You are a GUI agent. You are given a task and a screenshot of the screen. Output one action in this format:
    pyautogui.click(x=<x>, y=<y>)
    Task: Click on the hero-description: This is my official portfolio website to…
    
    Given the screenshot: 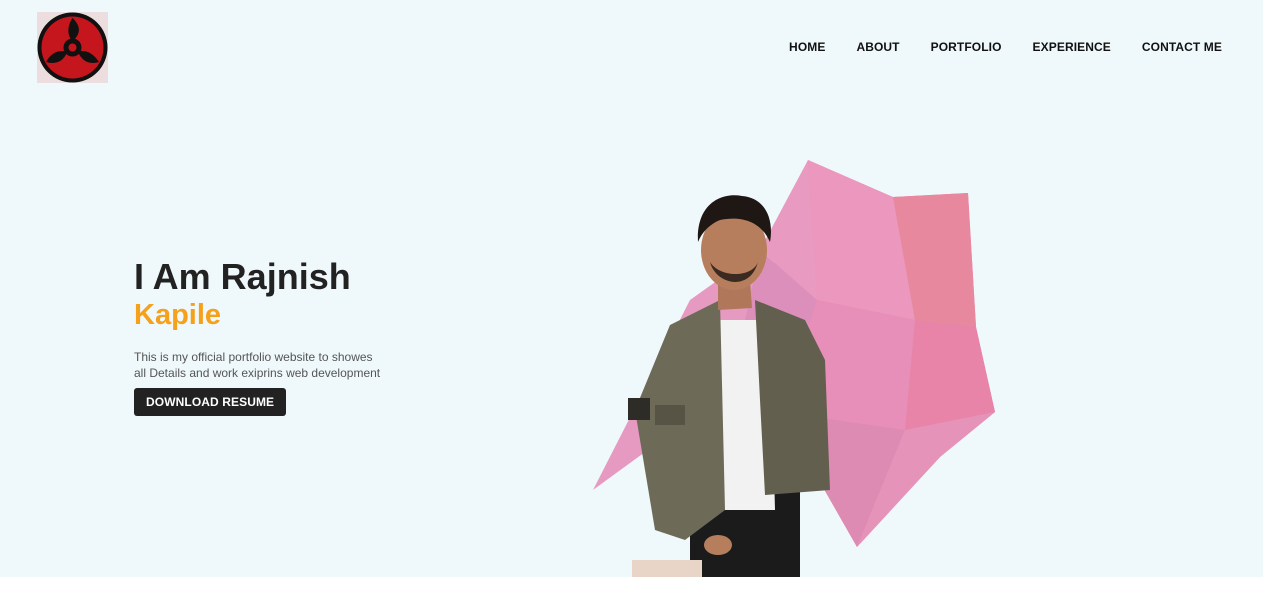 What is the action you would take?
    pyautogui.click(x=257, y=365)
    